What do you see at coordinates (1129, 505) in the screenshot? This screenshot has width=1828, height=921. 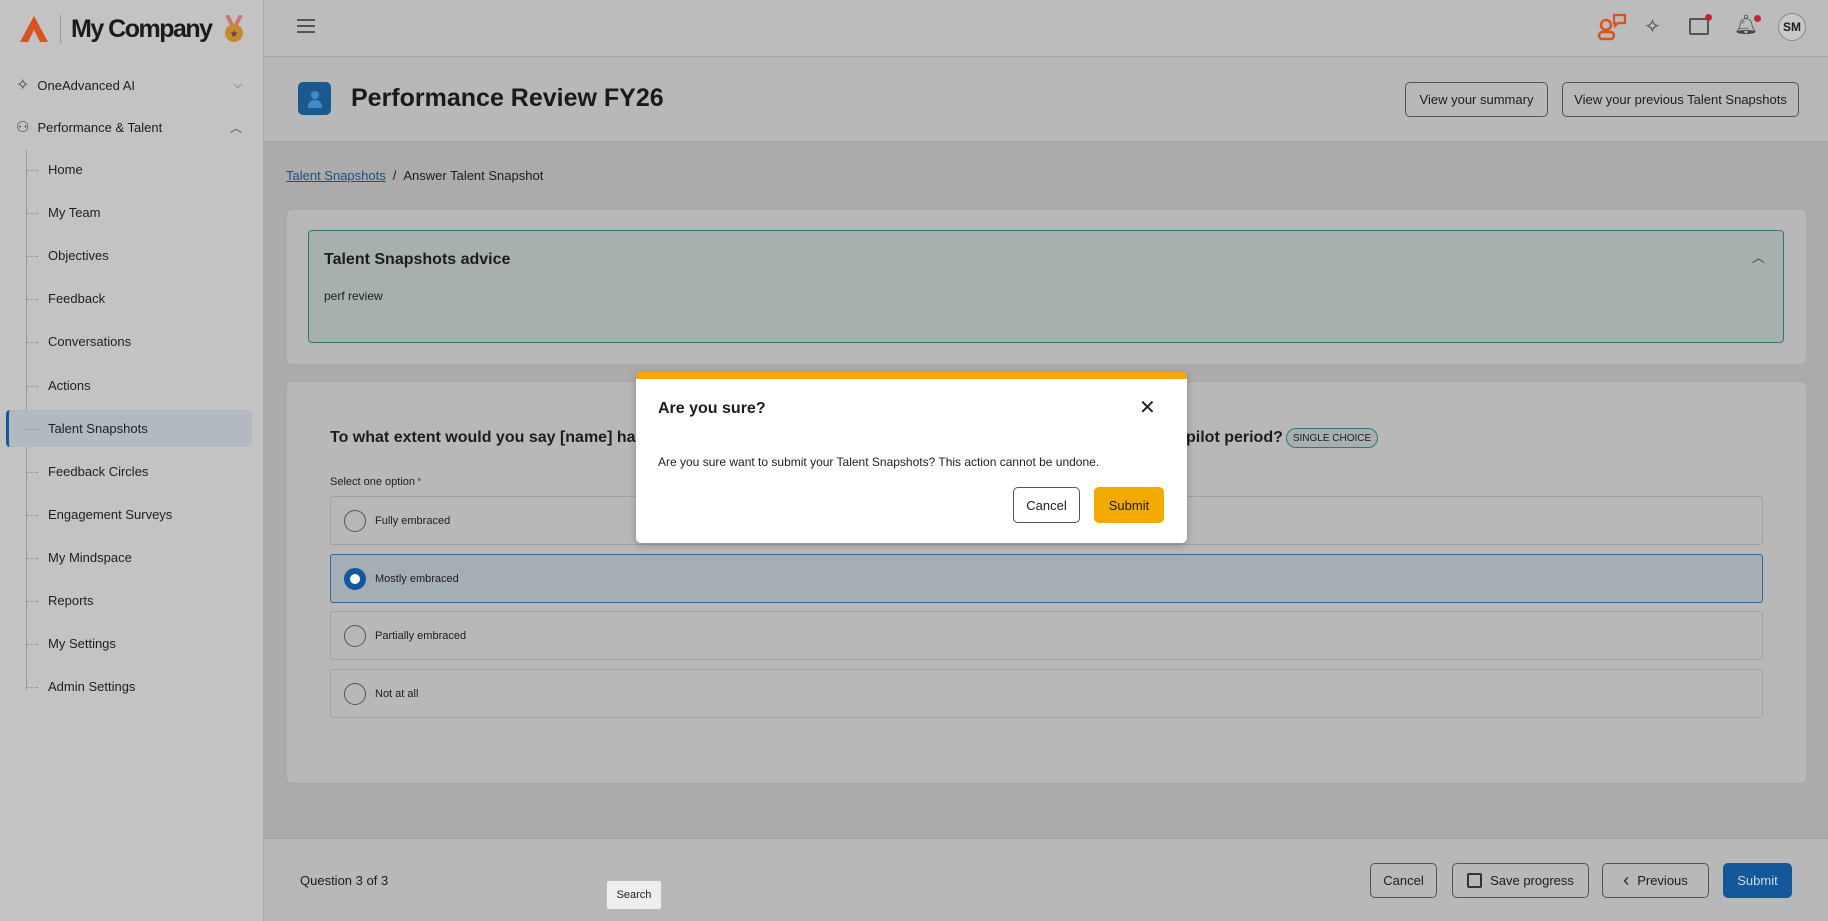 I see `dialog-submit-button: Submit` at bounding box center [1129, 505].